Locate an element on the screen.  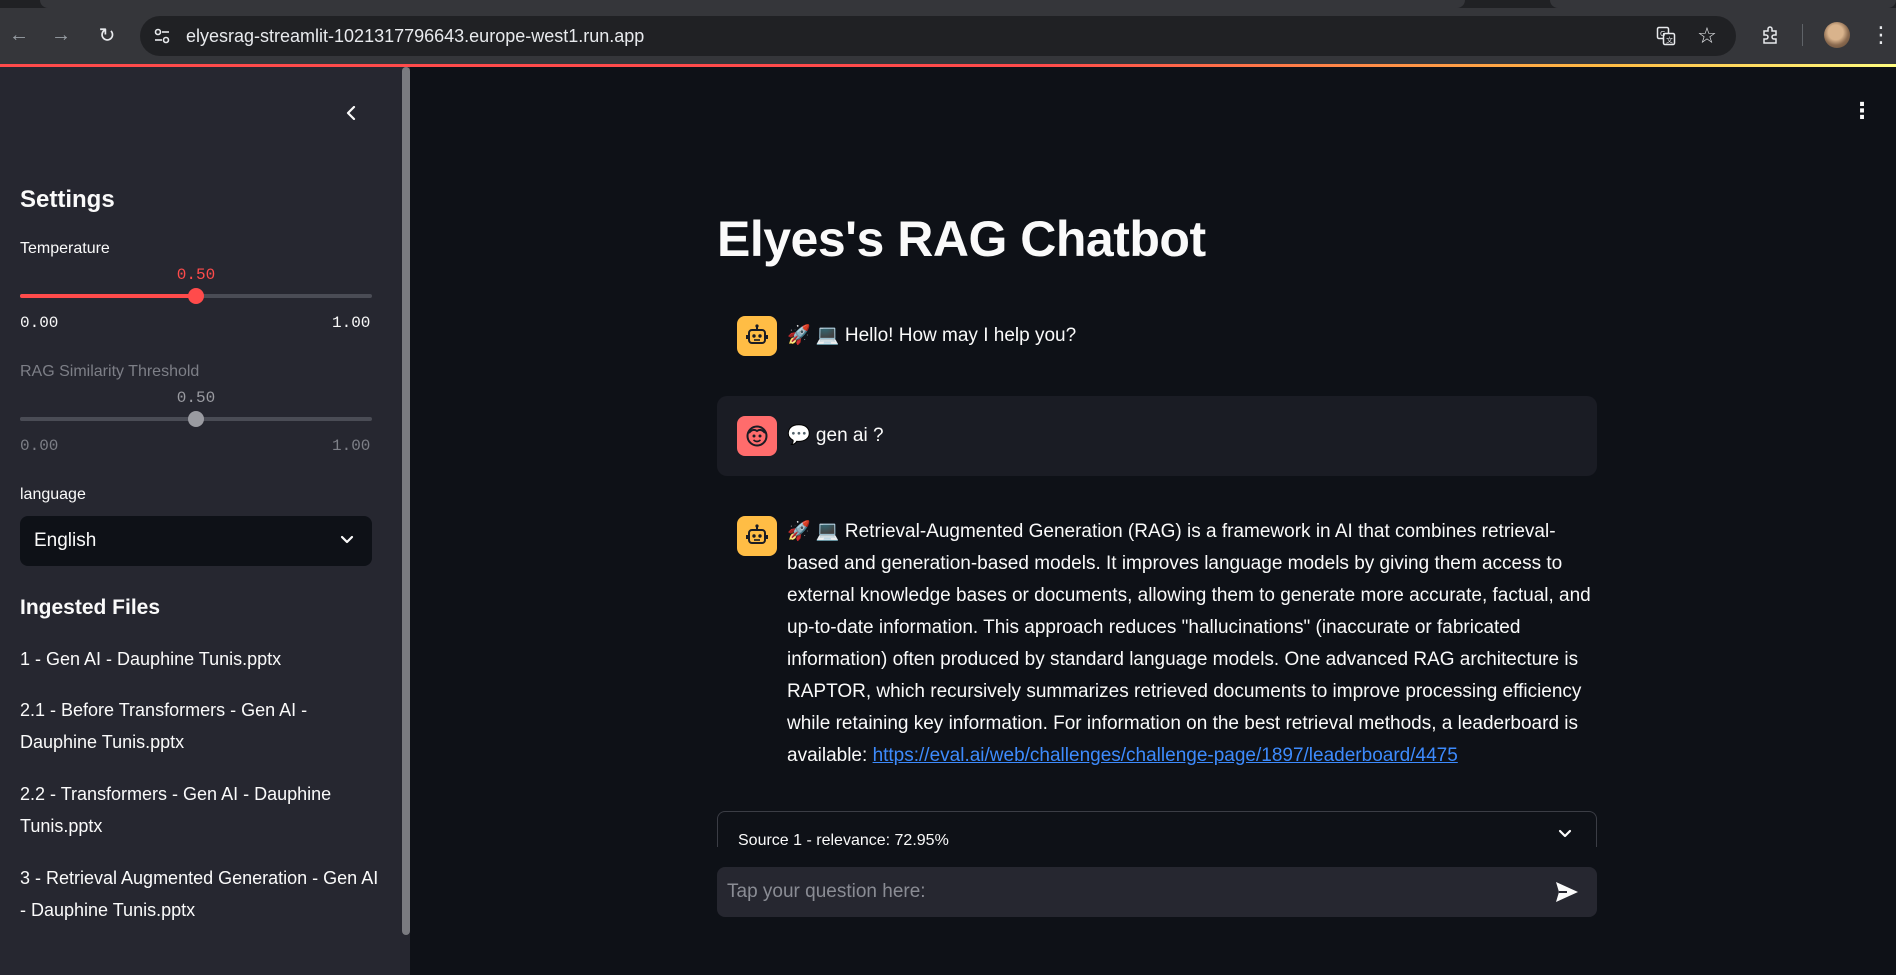
send-icon is located at coordinates (1567, 892).